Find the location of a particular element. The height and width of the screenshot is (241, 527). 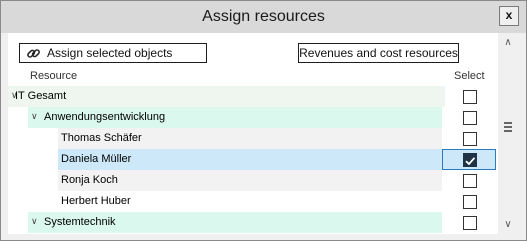

title-bar: Assign resources x is located at coordinates (263, 17).